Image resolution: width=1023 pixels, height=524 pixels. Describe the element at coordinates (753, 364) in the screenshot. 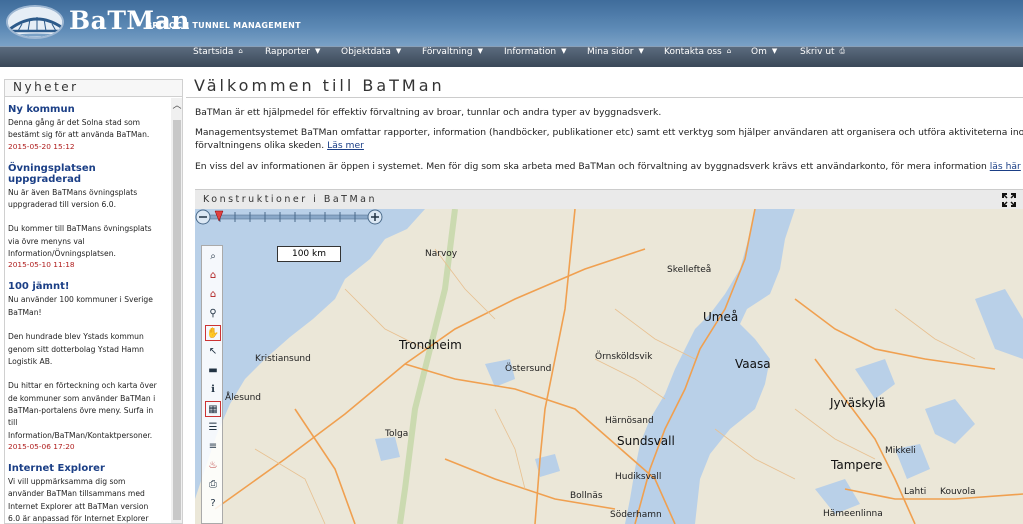

I see `map-label: Vaasa` at that location.